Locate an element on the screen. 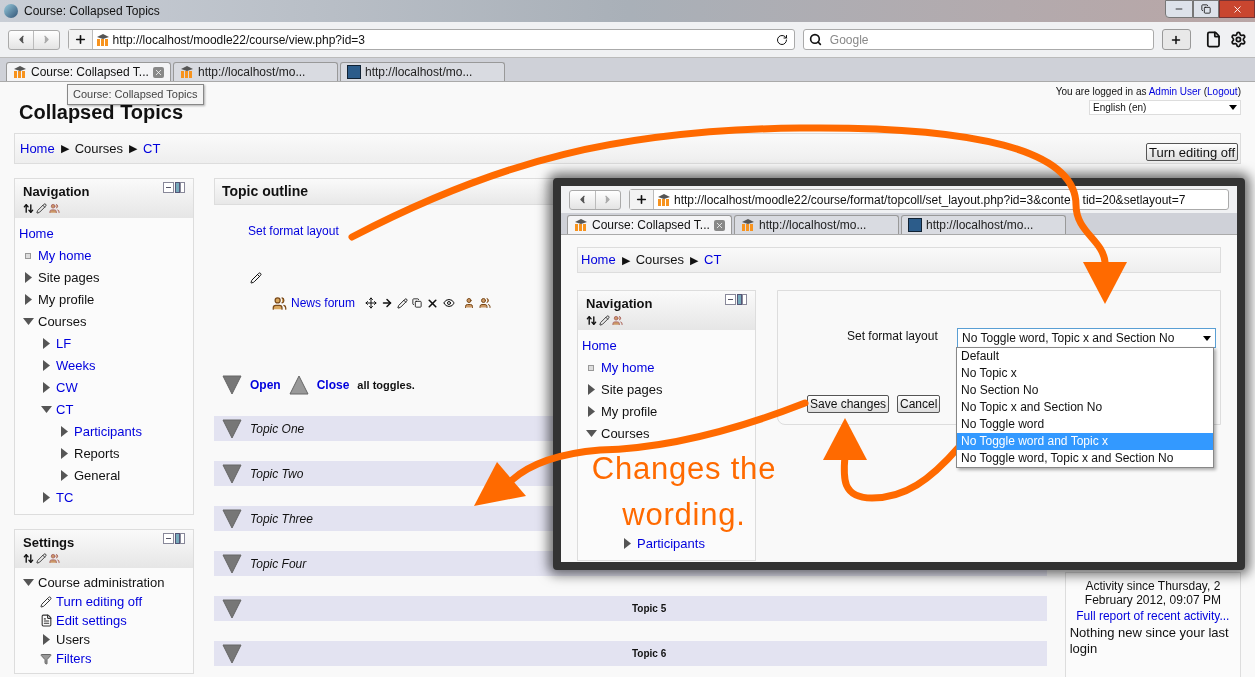  logout-link: Logout is located at coordinates (1222, 91).